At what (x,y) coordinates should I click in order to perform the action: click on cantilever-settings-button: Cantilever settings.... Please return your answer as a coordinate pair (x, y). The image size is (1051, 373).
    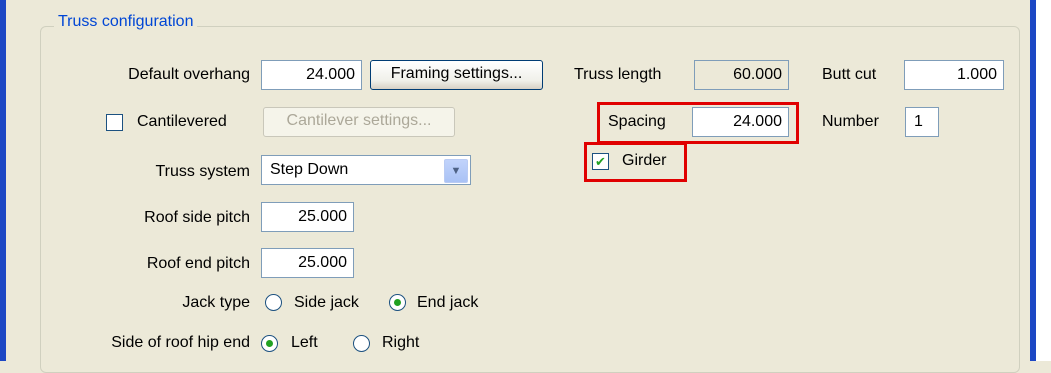
    Looking at the image, I should click on (359, 122).